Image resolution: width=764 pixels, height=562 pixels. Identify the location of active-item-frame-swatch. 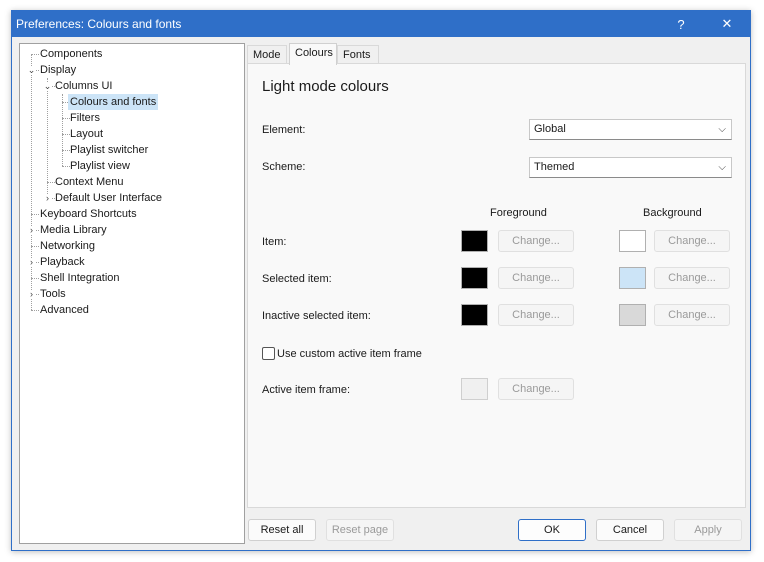
(474, 389).